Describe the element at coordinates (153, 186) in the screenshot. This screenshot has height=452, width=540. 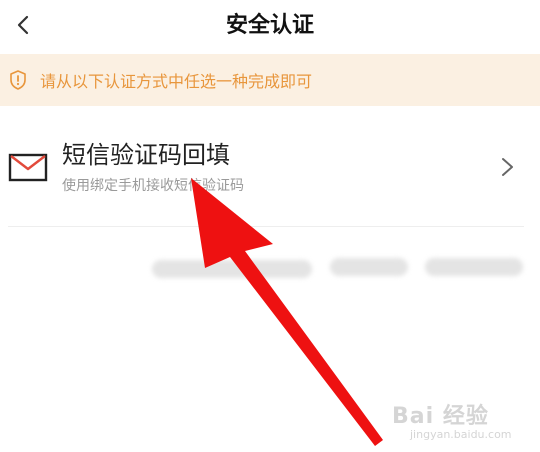
I see `option-subtitle: 使用绑定手机接收短信验证码` at that location.